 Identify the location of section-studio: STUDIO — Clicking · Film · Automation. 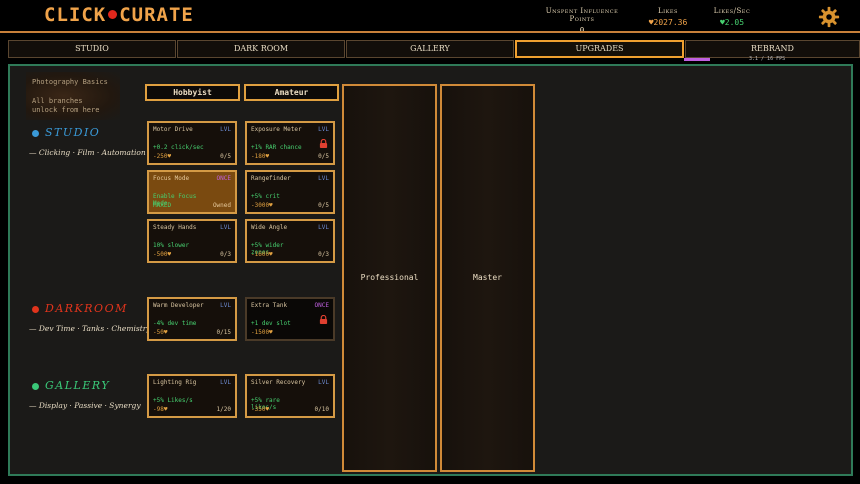
(87, 141).